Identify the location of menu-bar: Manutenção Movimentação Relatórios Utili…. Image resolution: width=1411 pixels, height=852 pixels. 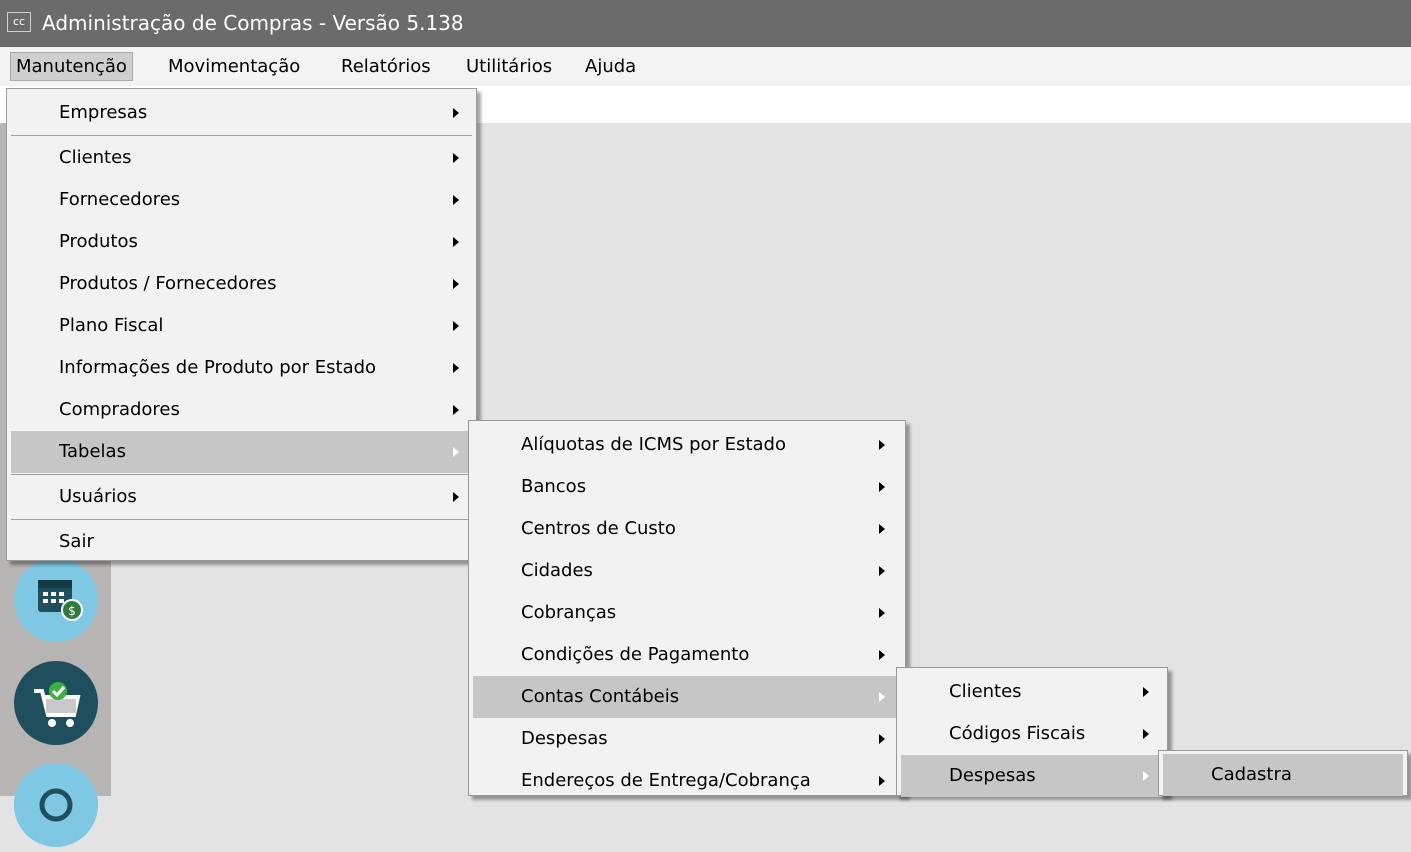
(705, 66).